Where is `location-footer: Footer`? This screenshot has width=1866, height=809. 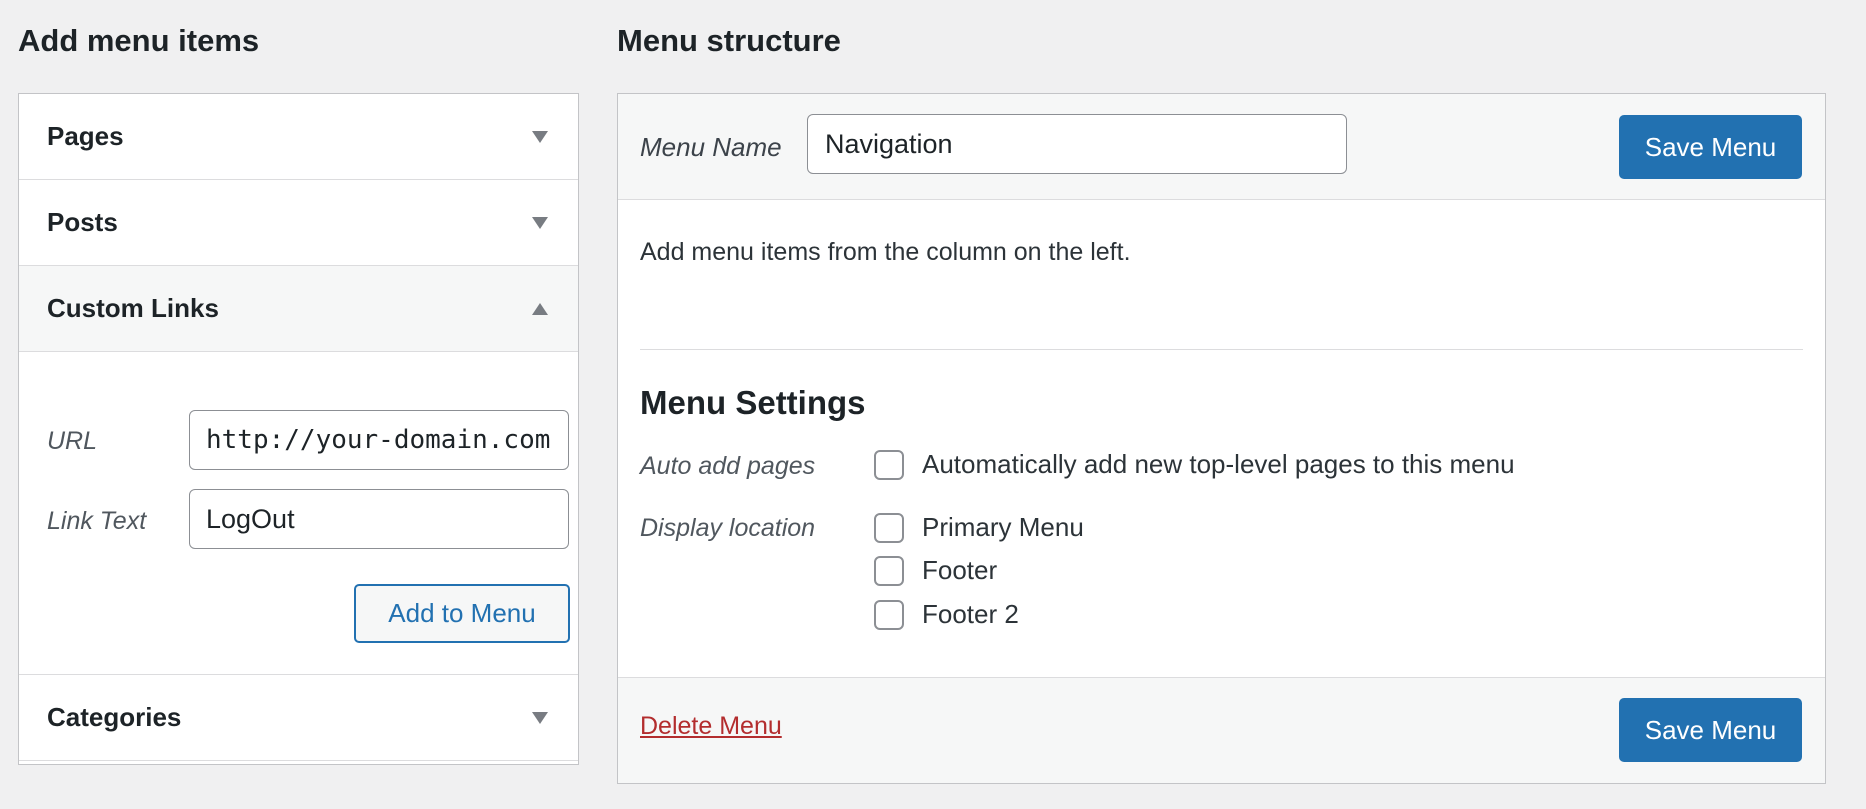 location-footer: Footer is located at coordinates (935, 570).